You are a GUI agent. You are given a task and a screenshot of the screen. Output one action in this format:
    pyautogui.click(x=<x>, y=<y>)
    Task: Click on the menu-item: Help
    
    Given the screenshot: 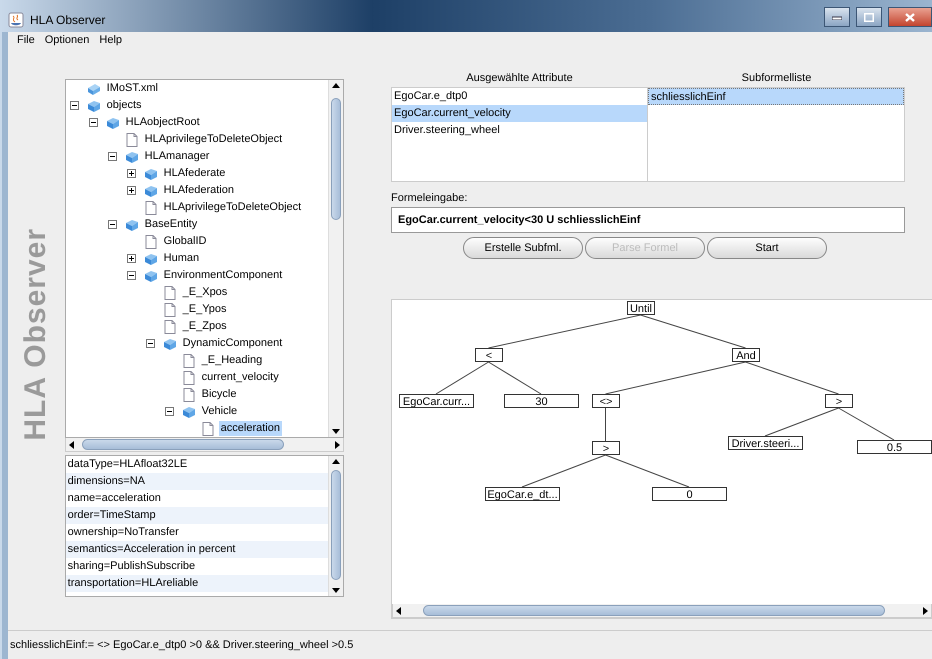 What is the action you would take?
    pyautogui.click(x=111, y=42)
    